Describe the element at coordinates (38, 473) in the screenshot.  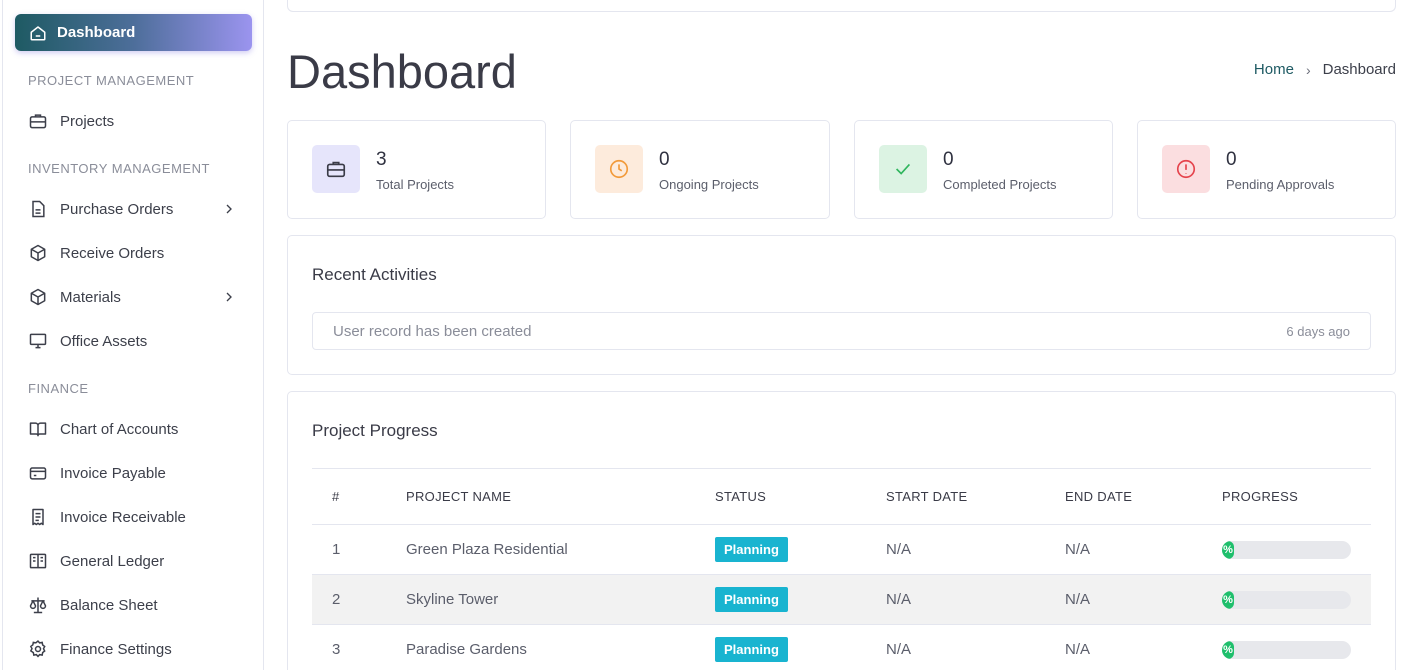
I see `credit-card-icon` at that location.